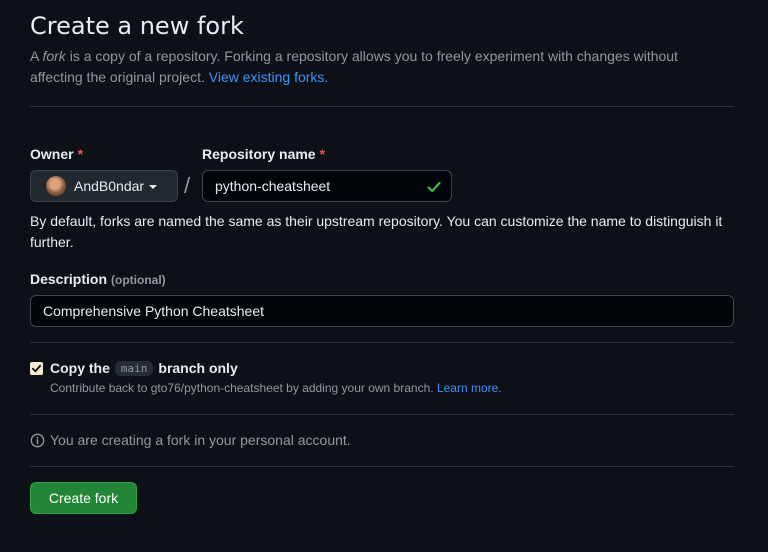 The height and width of the screenshot is (552, 768). I want to click on copy-branch-label: Copy the main branch only, so click(144, 368).